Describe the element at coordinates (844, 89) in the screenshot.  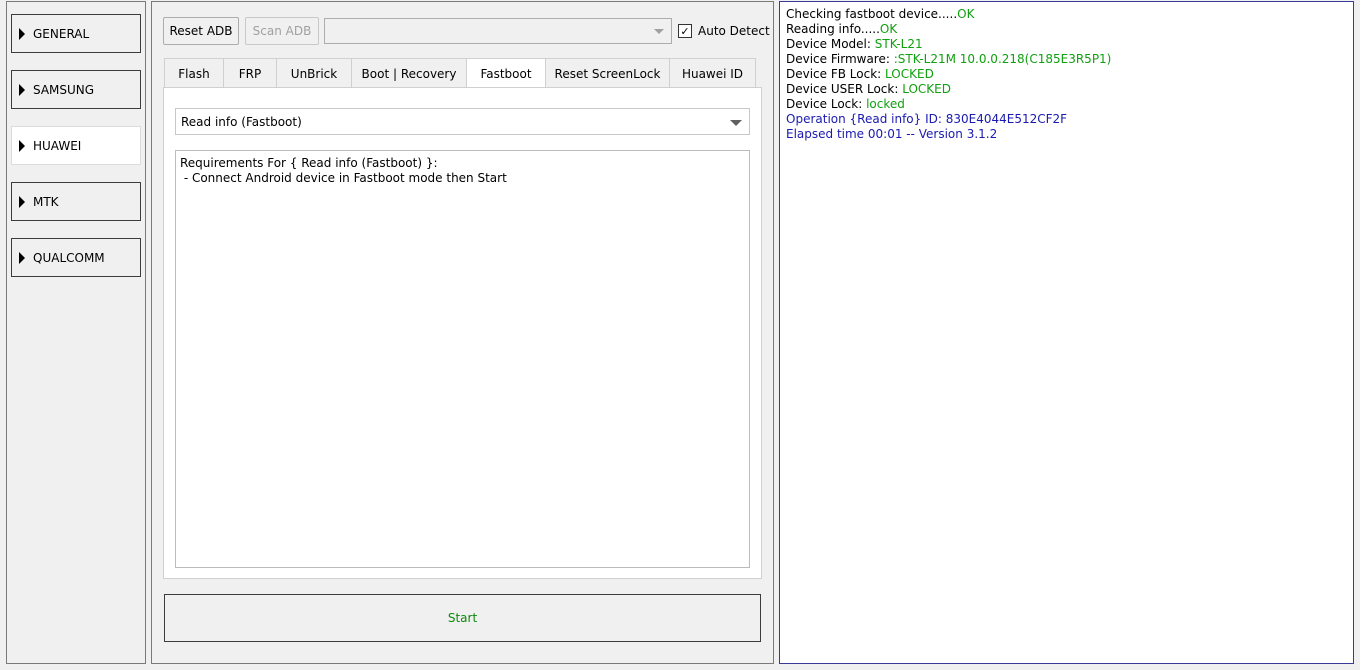
I see `log-label: Device USER Lock:` at that location.